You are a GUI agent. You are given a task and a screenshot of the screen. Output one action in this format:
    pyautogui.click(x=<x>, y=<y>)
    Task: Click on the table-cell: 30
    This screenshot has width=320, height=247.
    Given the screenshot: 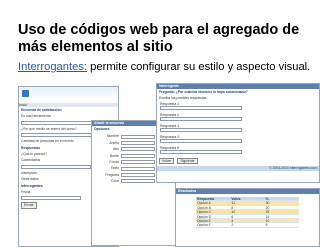 What is the action you would take?
    pyautogui.click(x=267, y=203)
    